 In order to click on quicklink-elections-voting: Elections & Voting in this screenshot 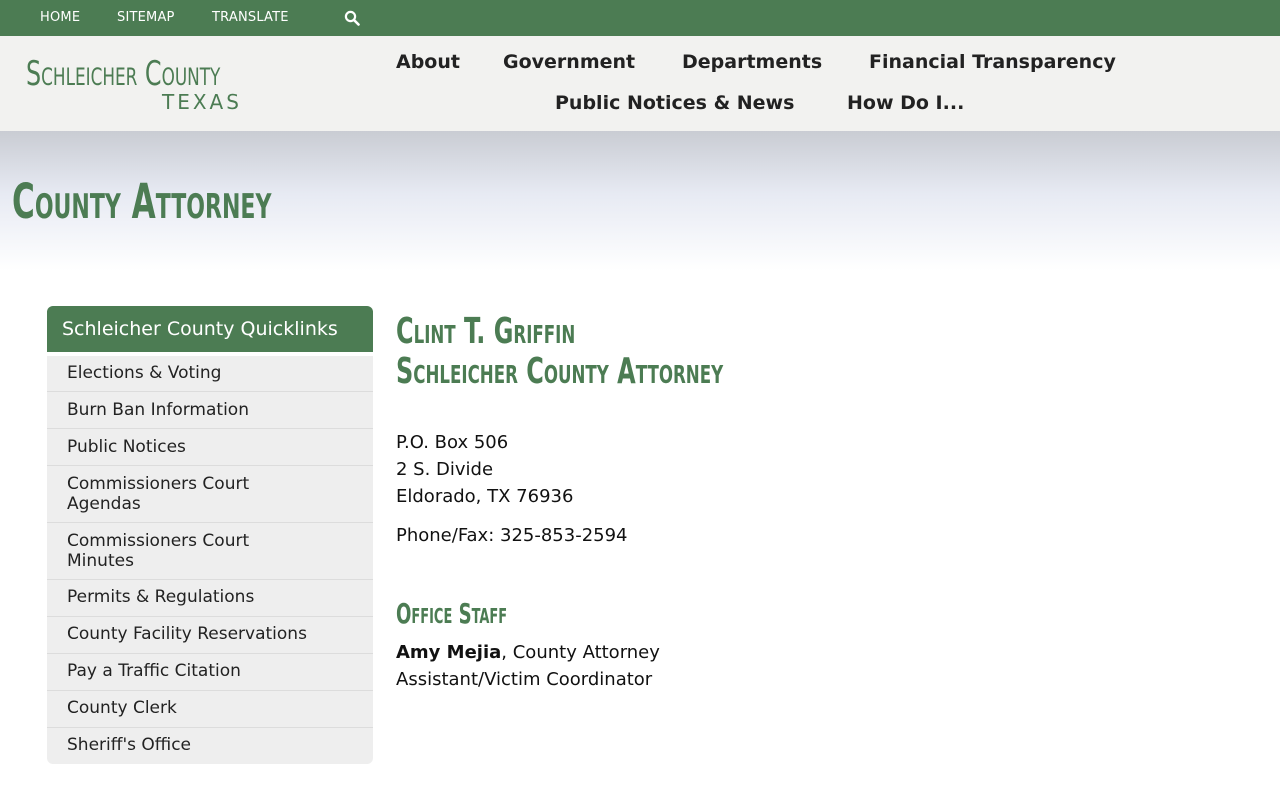, I will do `click(210, 374)`.